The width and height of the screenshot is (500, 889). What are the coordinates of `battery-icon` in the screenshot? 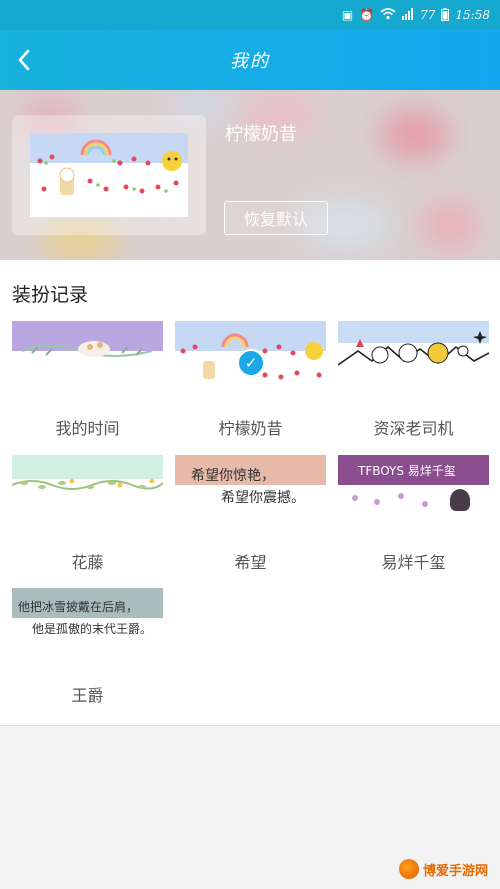 It's located at (445, 15).